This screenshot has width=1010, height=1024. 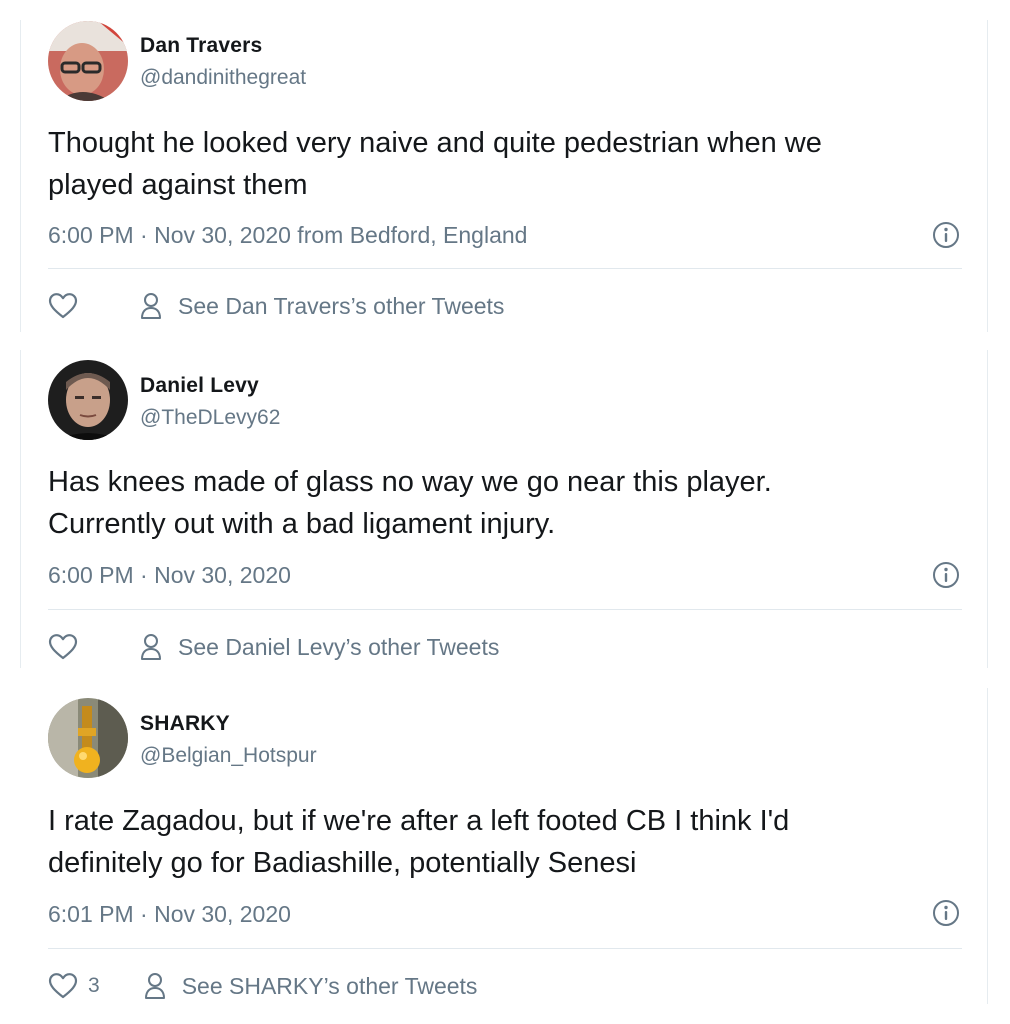 I want to click on tweet-actions: See Dan Travers’s other Tweets, so click(x=276, y=306).